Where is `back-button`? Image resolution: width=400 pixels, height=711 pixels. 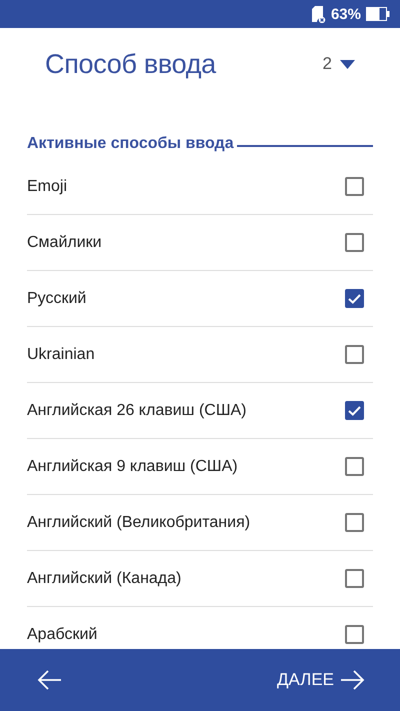 back-button is located at coordinates (49, 680).